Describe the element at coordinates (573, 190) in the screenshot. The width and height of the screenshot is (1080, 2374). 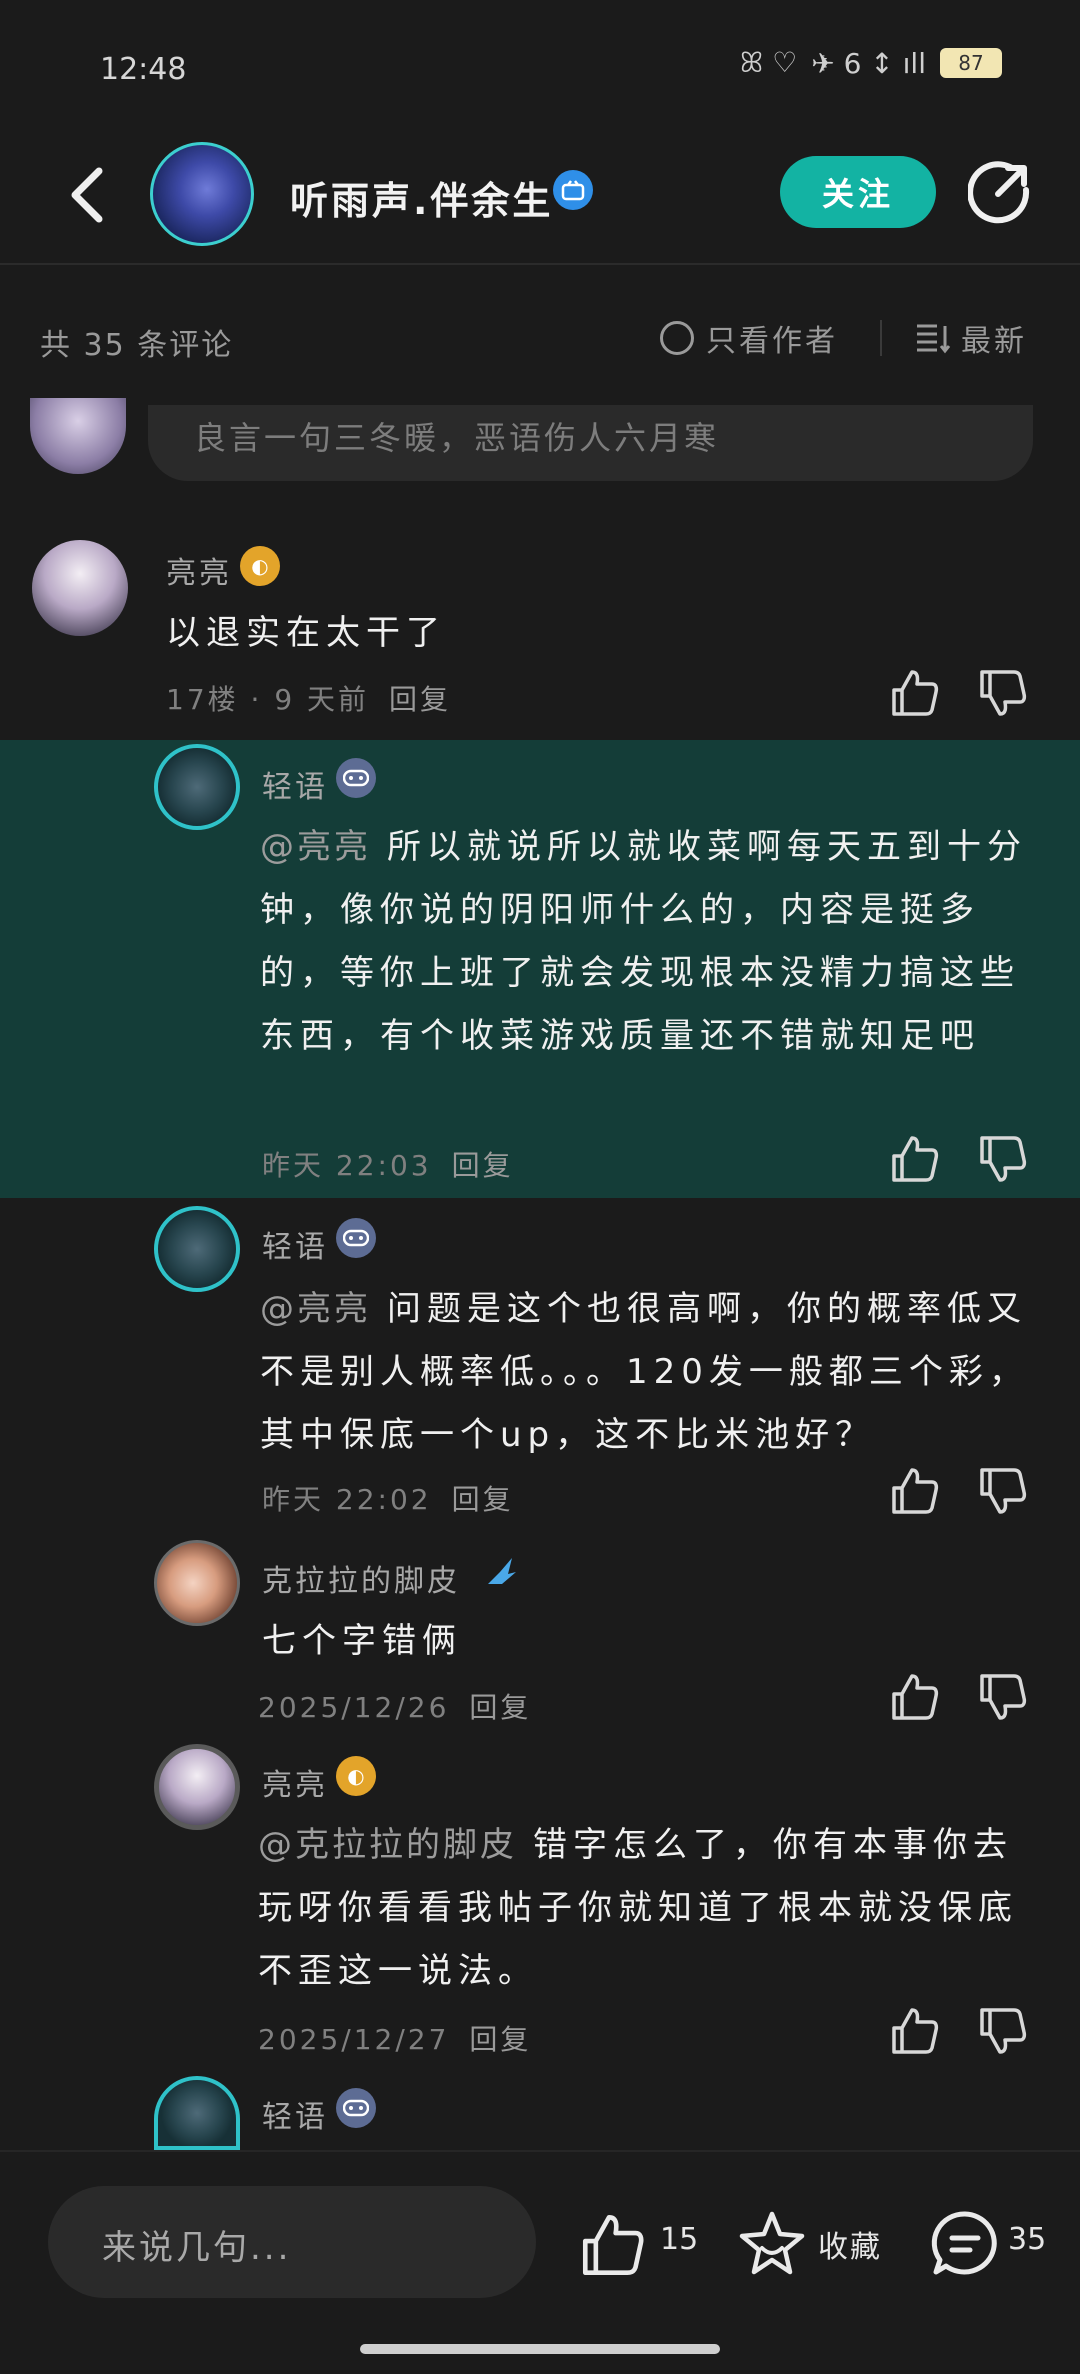
I see `verified-icon` at that location.